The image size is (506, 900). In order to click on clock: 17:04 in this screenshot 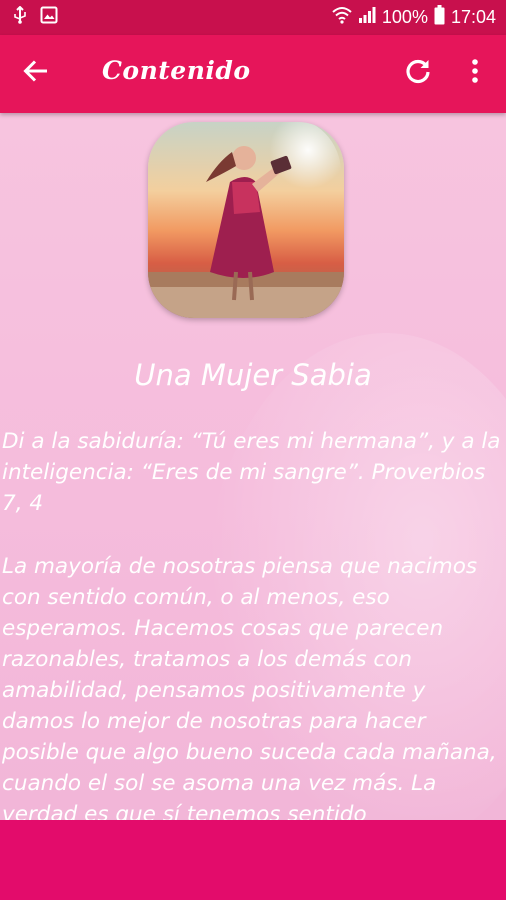, I will do `click(473, 17)`.